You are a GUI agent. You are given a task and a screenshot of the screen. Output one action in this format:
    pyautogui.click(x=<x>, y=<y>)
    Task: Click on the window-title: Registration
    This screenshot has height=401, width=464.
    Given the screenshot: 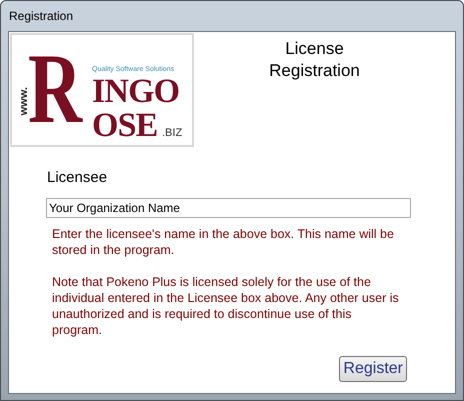 What is the action you would take?
    pyautogui.click(x=41, y=16)
    